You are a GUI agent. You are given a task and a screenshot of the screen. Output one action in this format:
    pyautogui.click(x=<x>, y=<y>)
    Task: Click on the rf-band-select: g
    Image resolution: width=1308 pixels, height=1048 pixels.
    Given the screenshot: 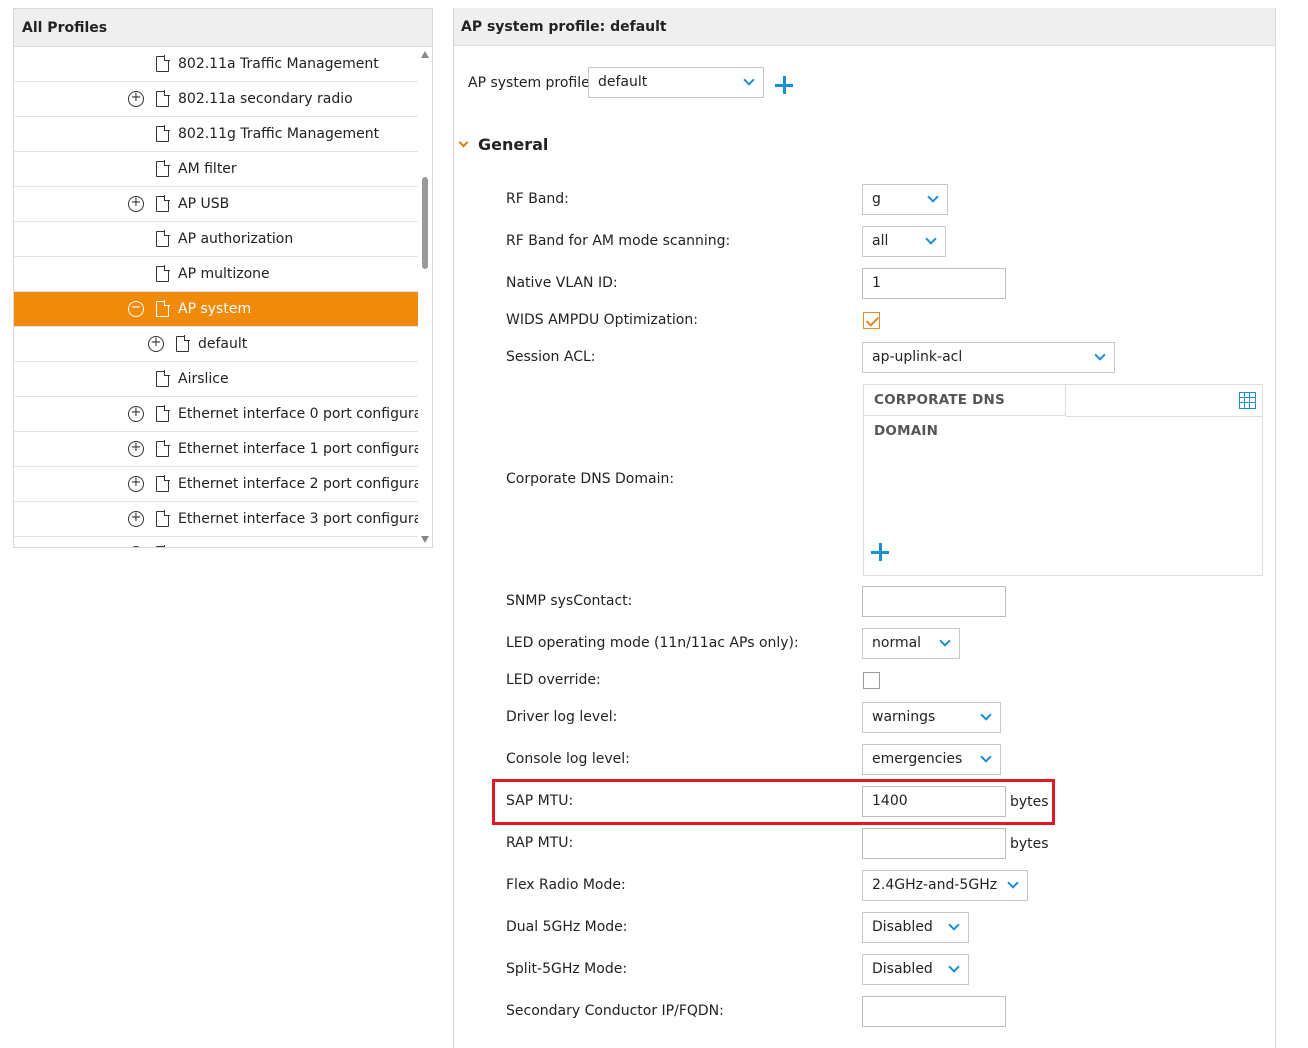 What is the action you would take?
    pyautogui.click(x=905, y=199)
    